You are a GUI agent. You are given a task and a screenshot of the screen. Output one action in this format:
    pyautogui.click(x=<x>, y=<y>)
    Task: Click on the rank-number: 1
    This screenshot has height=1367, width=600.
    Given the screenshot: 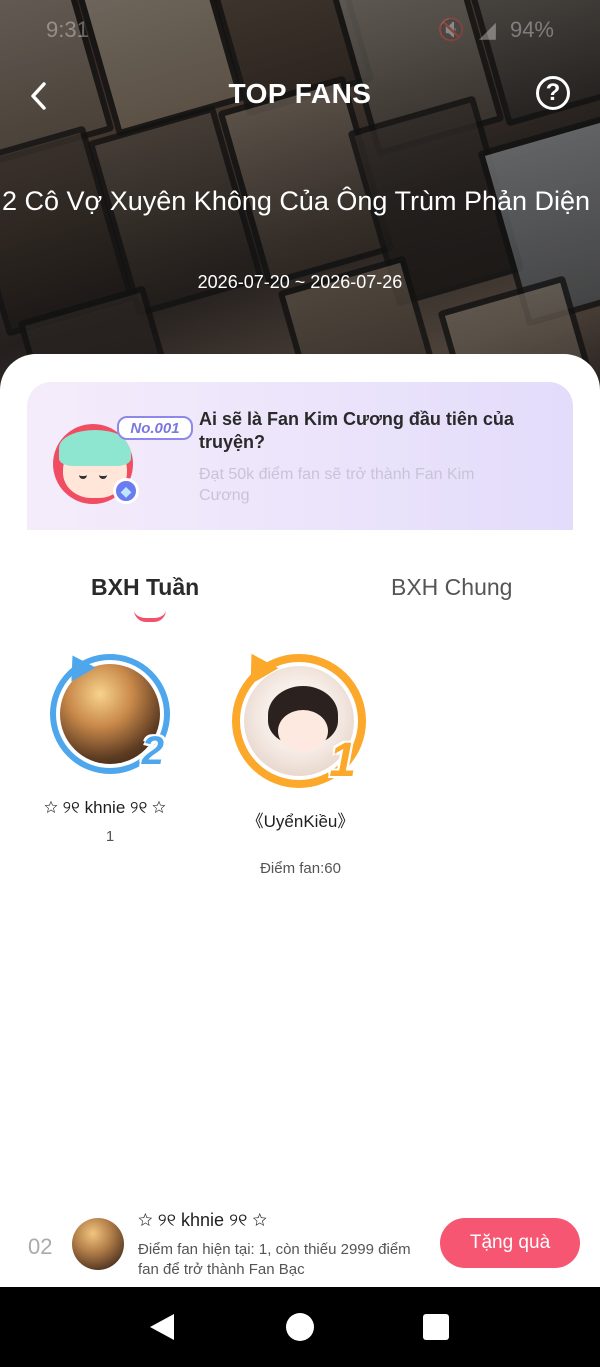 What is the action you would take?
    pyautogui.click(x=342, y=760)
    